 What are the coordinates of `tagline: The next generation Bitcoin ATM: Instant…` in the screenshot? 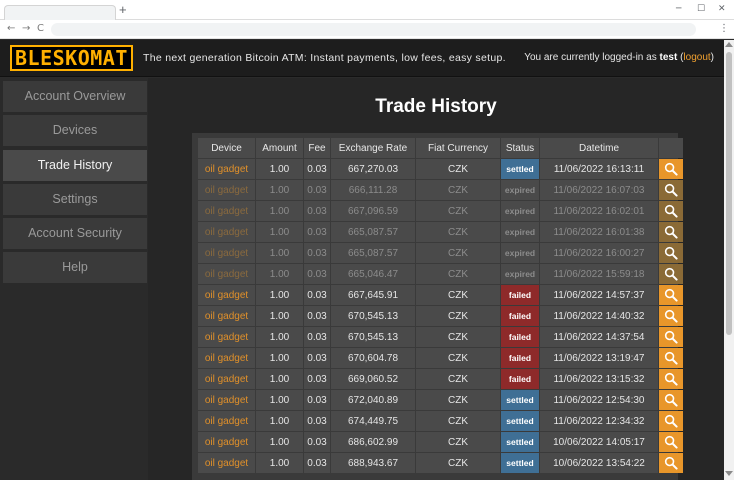 It's located at (324, 58).